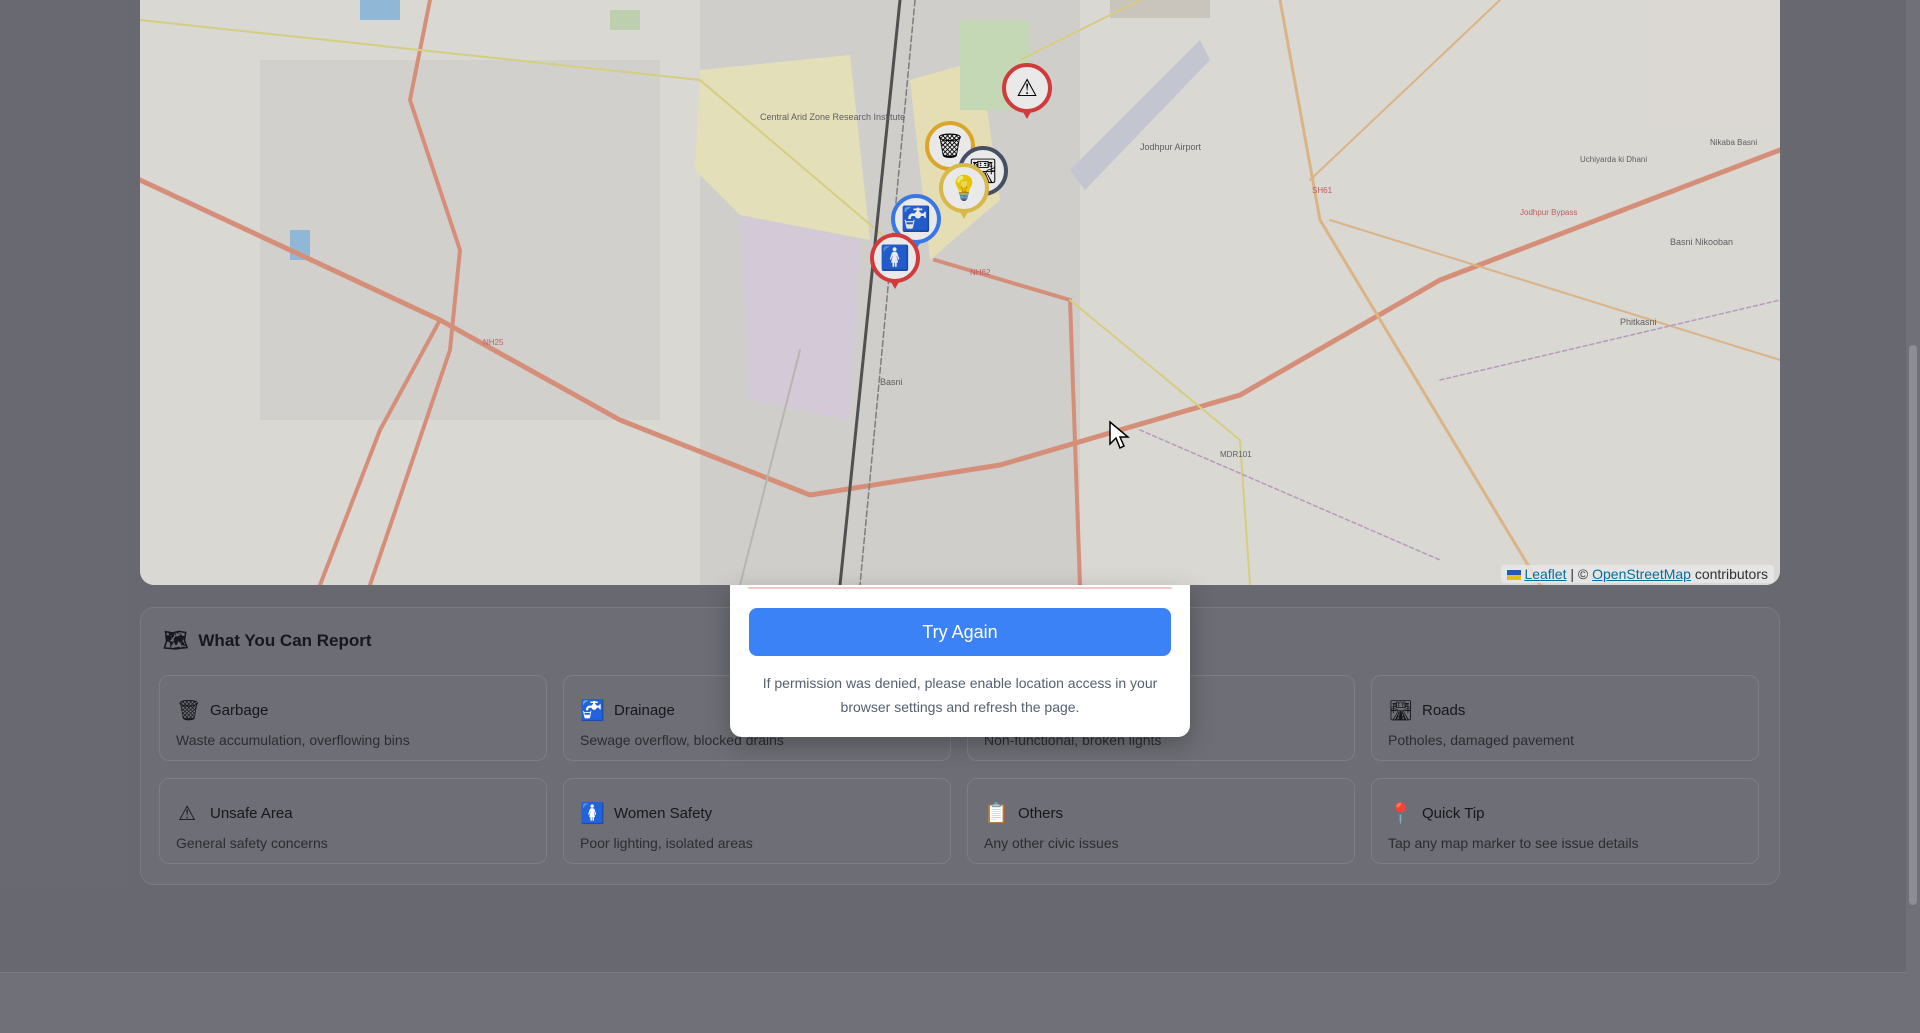 The width and height of the screenshot is (1920, 1033). I want to click on nikaba-label: Nikaba Basni, so click(1733, 142).